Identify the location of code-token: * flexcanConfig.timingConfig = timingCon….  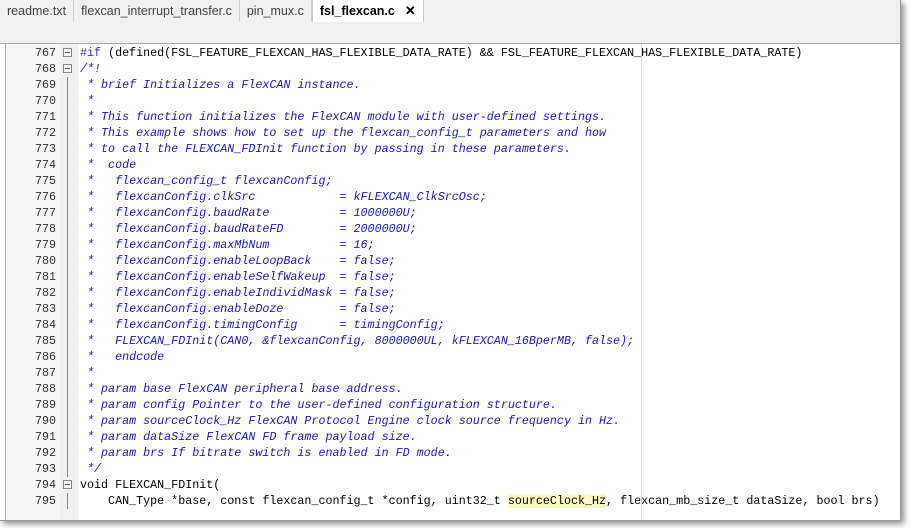
(262, 325).